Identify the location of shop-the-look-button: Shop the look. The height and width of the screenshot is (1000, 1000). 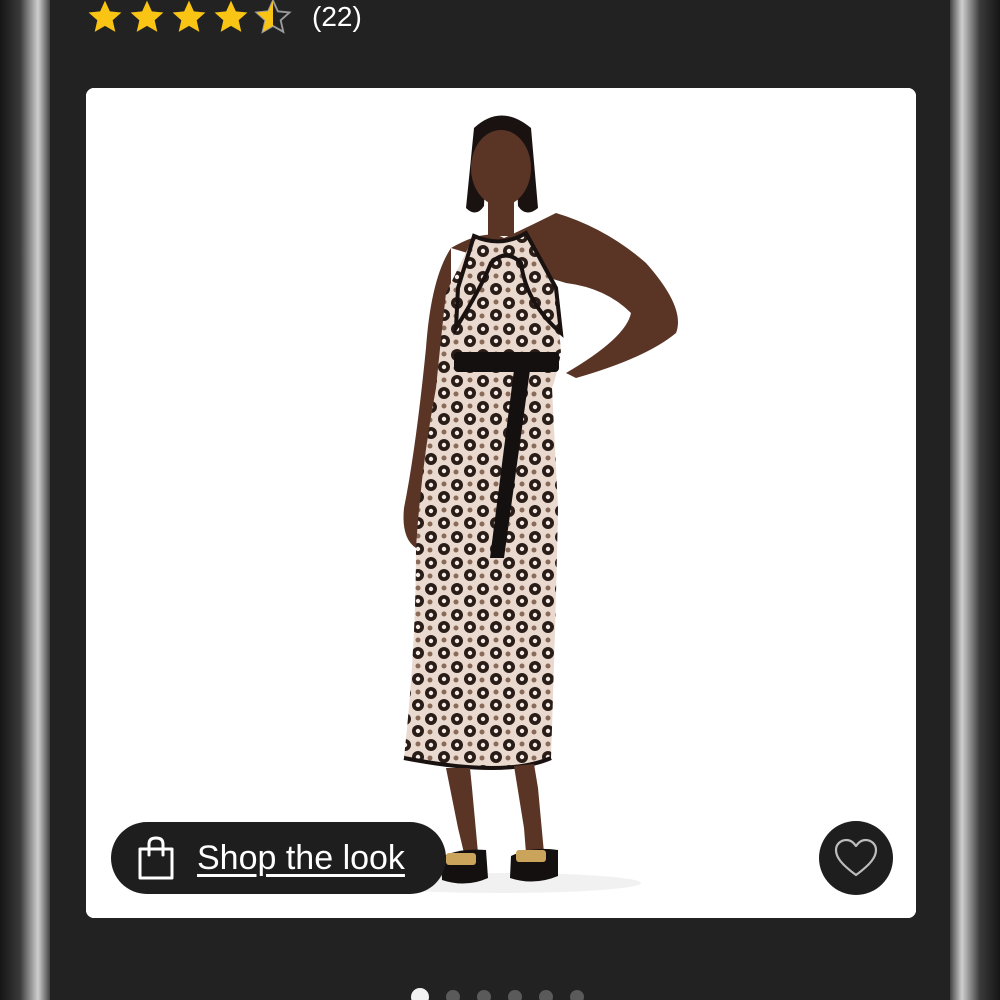
(278, 858).